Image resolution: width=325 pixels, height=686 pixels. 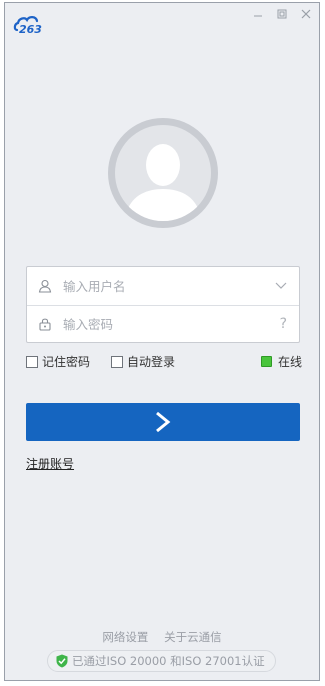 What do you see at coordinates (258, 14) in the screenshot?
I see `minimize-icon` at bounding box center [258, 14].